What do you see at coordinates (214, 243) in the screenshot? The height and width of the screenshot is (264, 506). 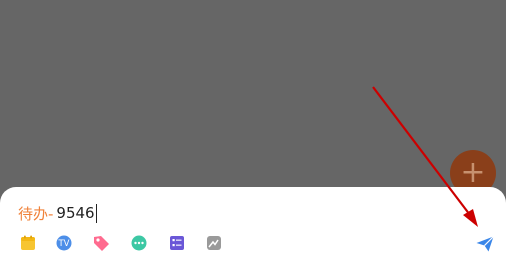 I see `image-icon` at bounding box center [214, 243].